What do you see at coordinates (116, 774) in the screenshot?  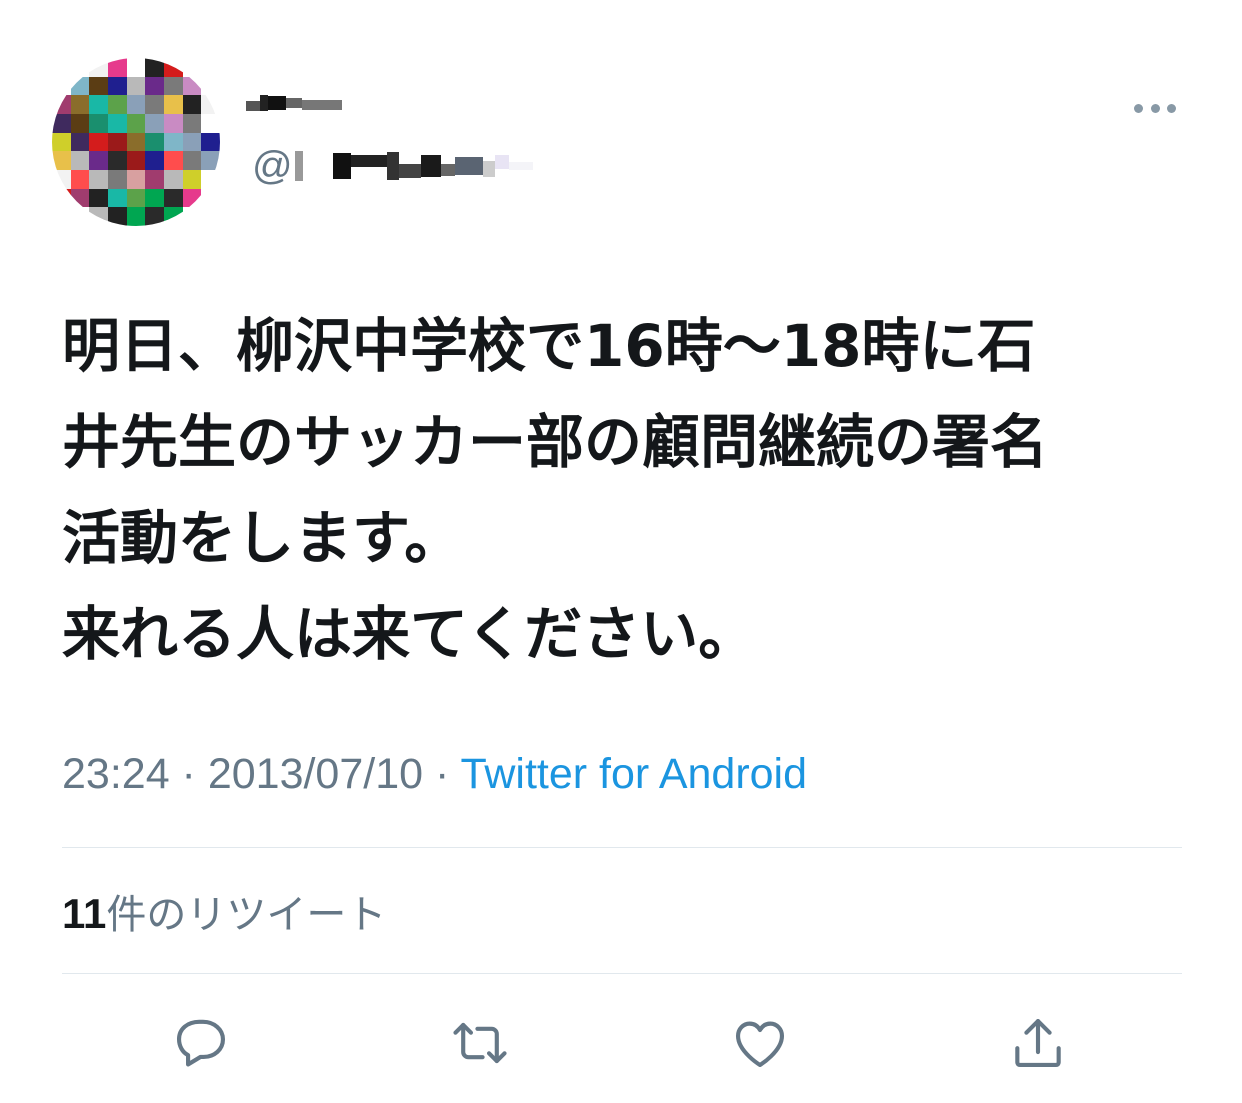 I see `tweet-time: 23:24` at bounding box center [116, 774].